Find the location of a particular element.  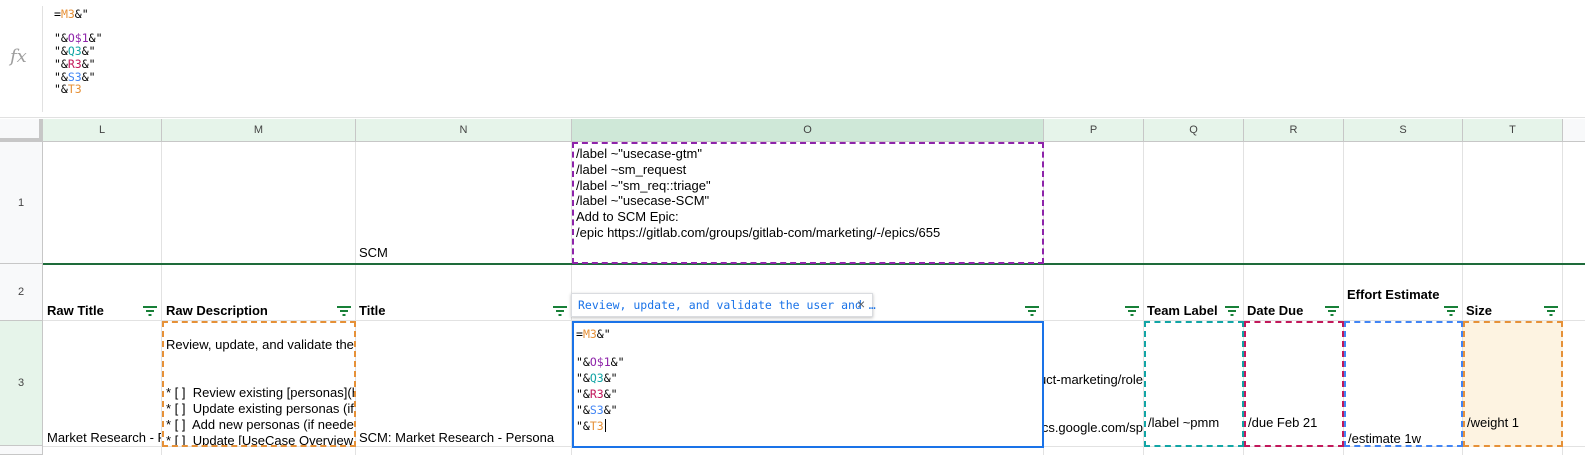

column-header-s: S is located at coordinates (1403, 130).